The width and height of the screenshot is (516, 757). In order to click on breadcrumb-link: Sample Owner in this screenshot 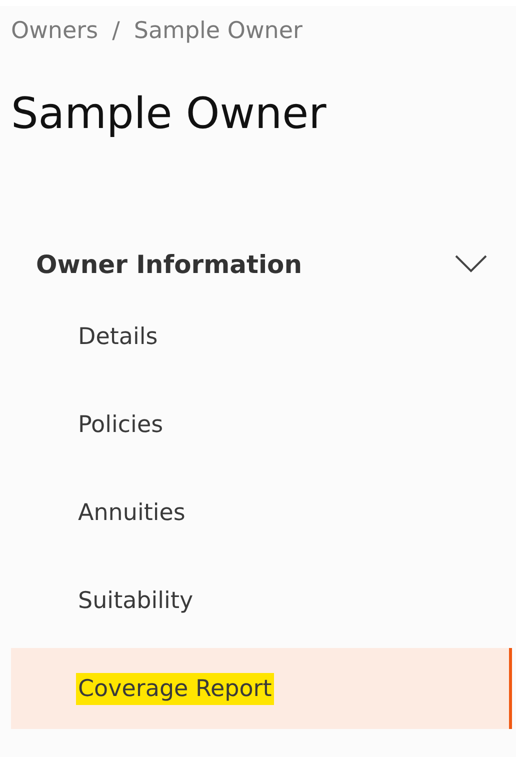, I will do `click(218, 31)`.